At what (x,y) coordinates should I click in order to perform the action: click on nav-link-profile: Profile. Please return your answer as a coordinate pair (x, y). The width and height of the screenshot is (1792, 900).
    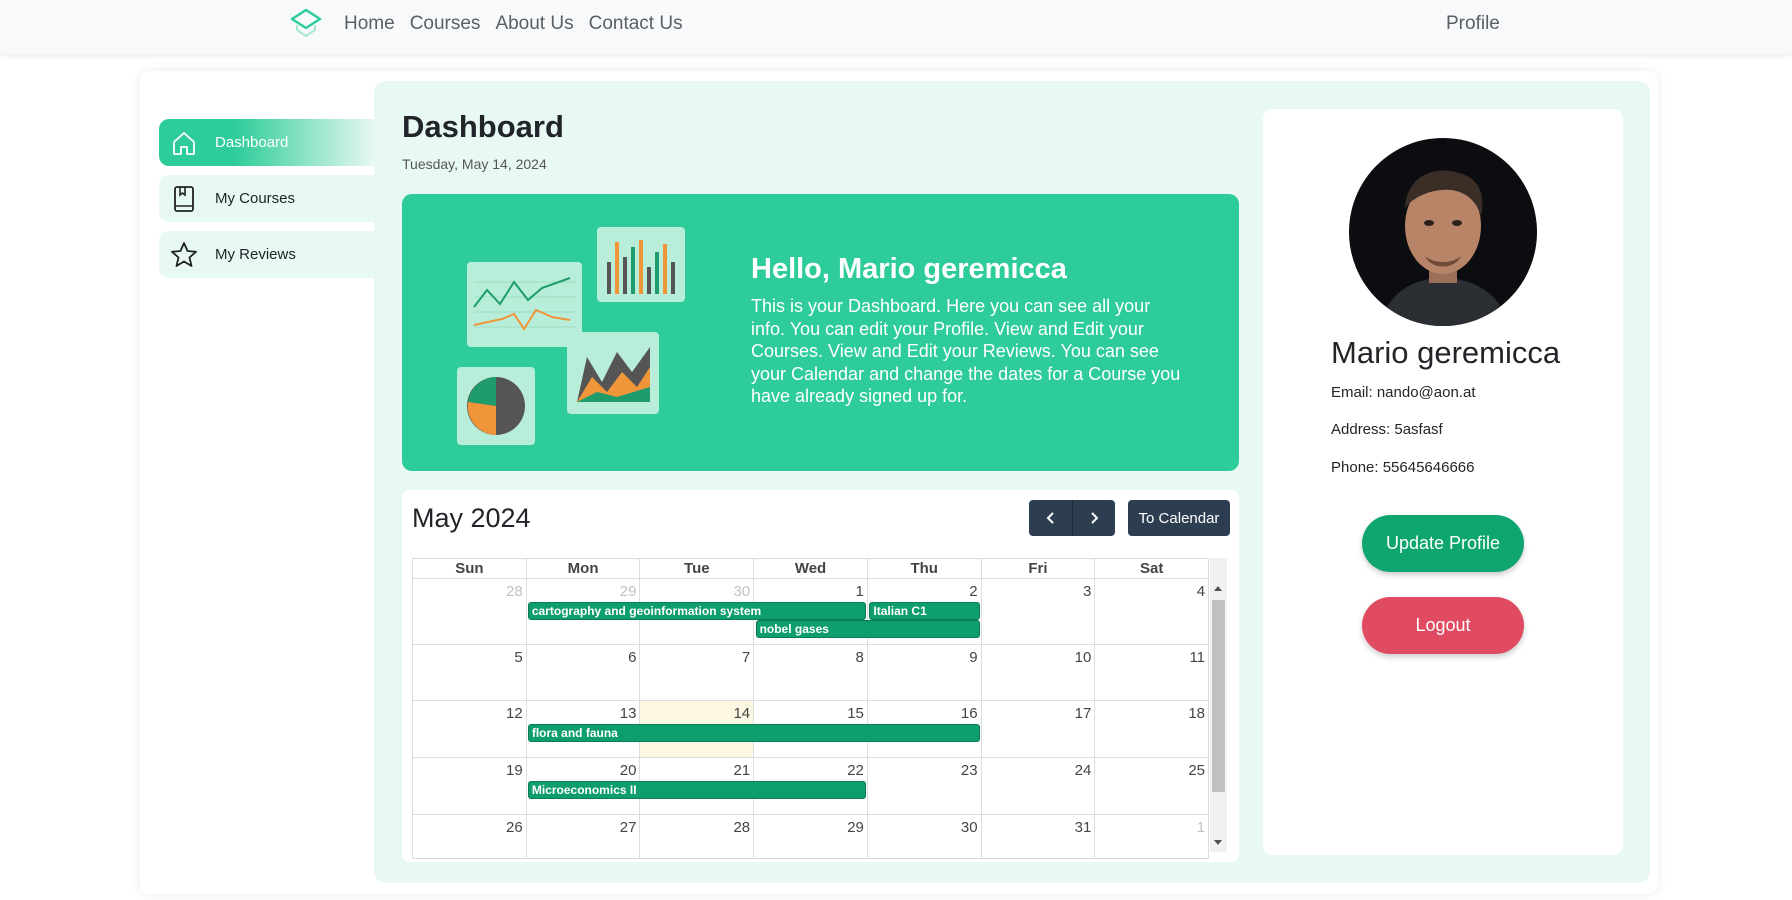
    Looking at the image, I should click on (1473, 24).